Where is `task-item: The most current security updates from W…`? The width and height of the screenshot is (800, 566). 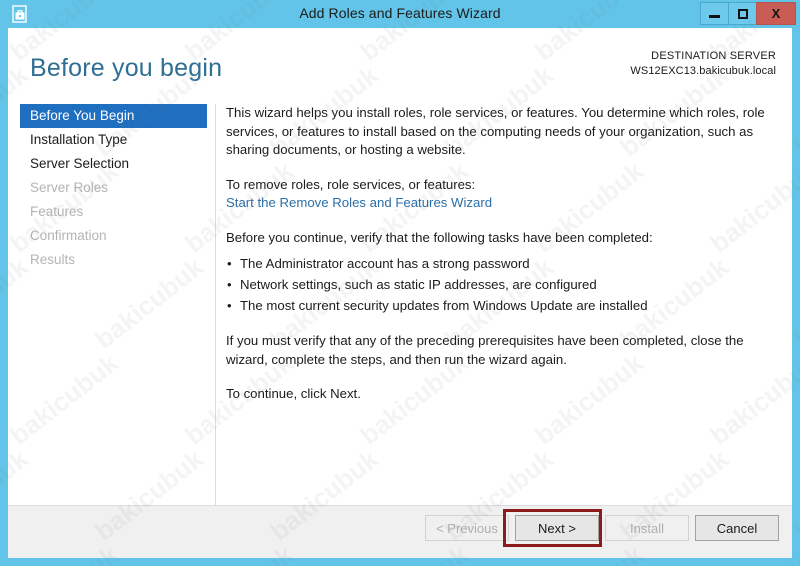
task-item: The most current security updates from W… is located at coordinates (500, 305).